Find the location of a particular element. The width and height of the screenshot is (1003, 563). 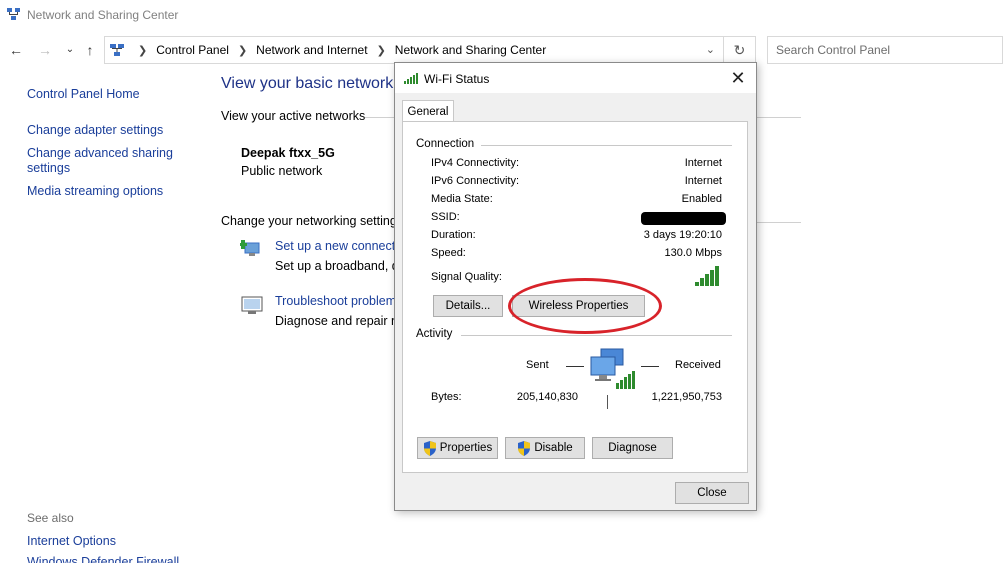

received-label: Received is located at coordinates (698, 365).